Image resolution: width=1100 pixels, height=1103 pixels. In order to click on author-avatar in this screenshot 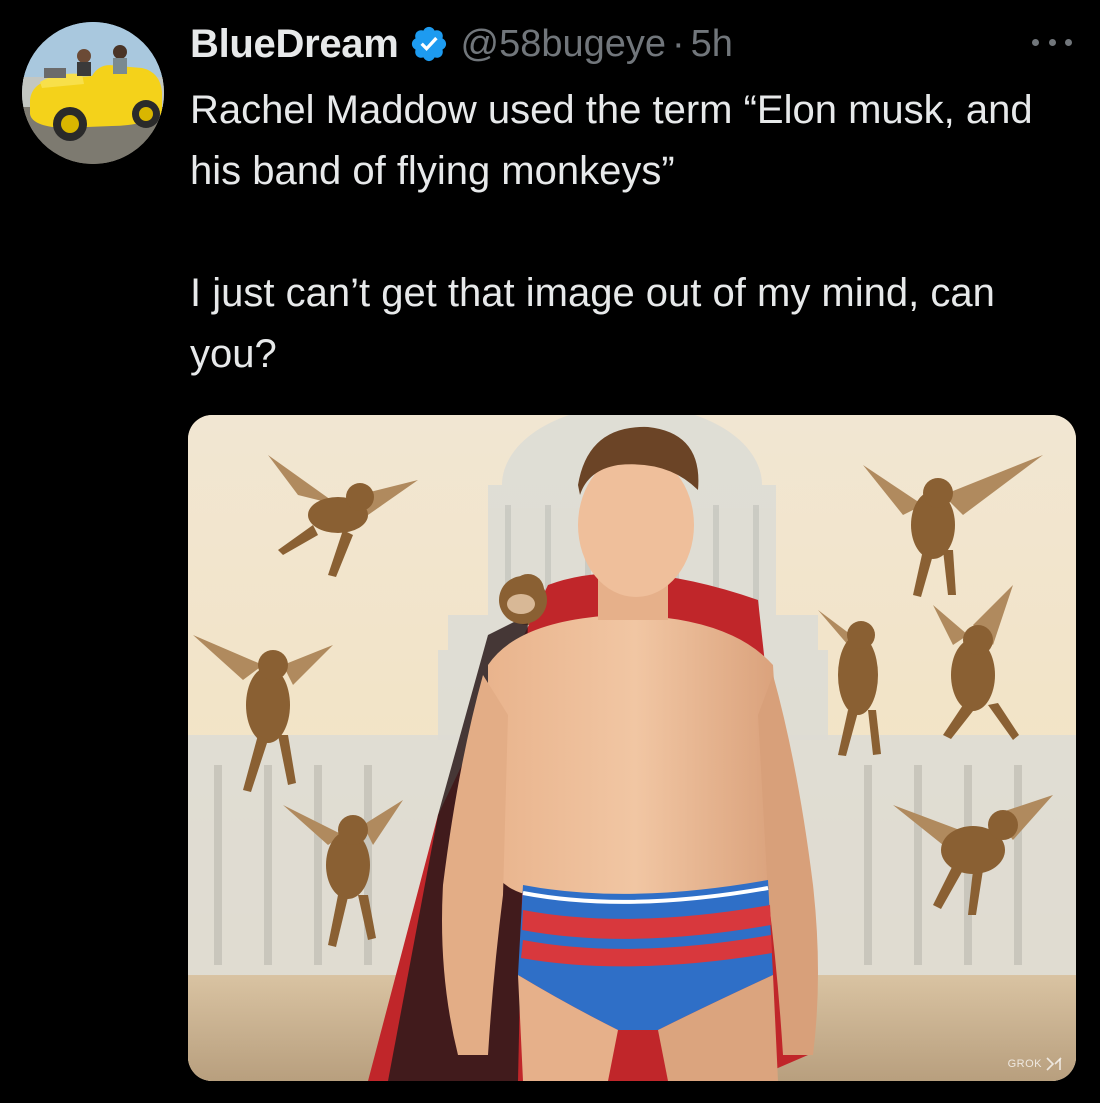, I will do `click(93, 93)`.